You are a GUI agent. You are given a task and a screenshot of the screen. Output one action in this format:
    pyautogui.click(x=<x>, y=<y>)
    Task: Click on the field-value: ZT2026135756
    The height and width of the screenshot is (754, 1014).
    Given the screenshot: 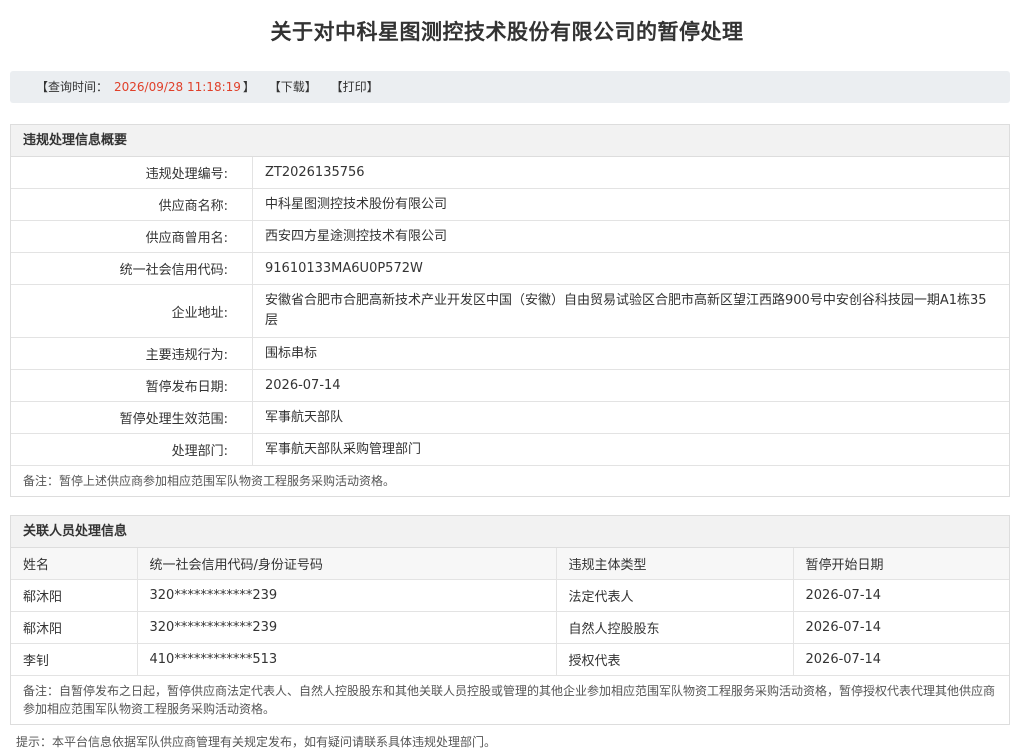 What is the action you would take?
    pyautogui.click(x=630, y=173)
    